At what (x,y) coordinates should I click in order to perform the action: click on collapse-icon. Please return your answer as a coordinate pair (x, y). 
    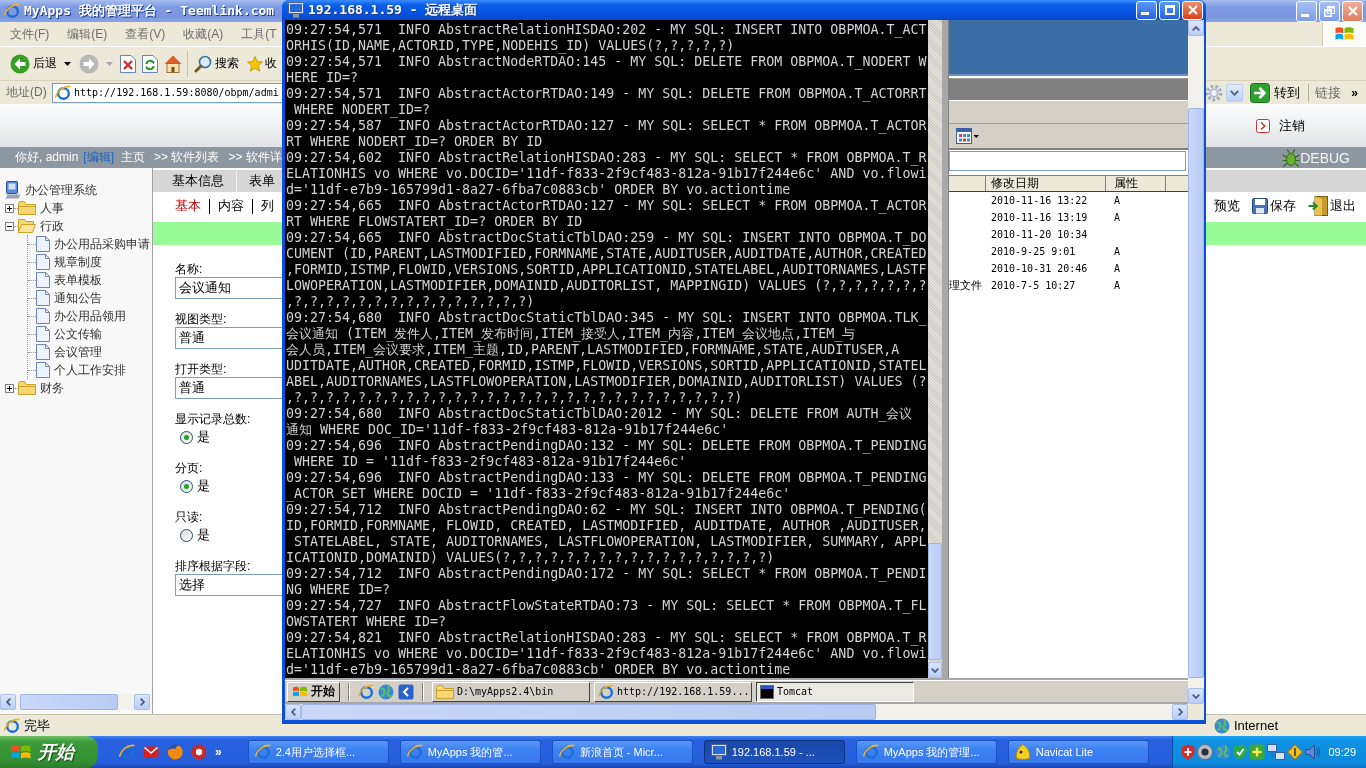
    Looking at the image, I should click on (9, 226).